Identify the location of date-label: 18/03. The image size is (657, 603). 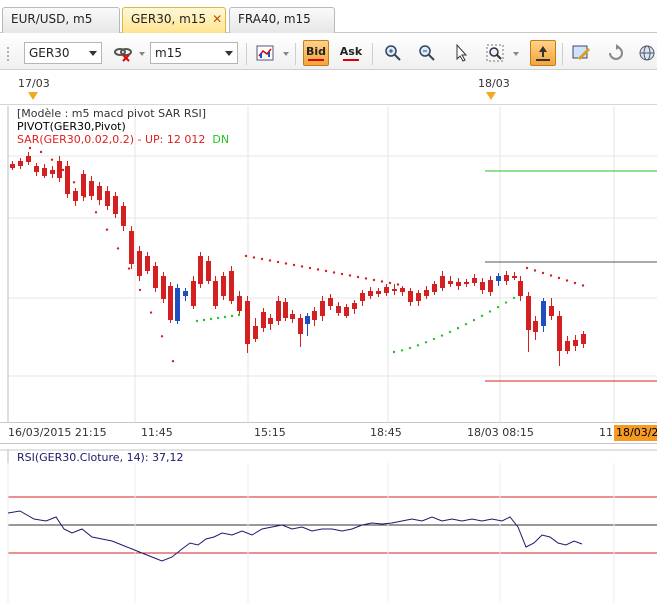
(494, 83).